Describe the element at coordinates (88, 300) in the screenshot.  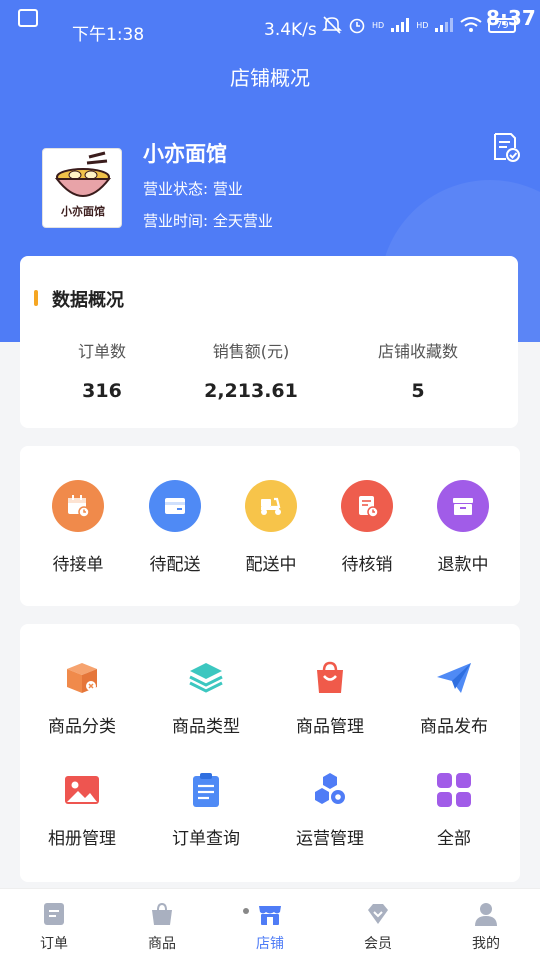
I see `stats-title: 数据概况` at that location.